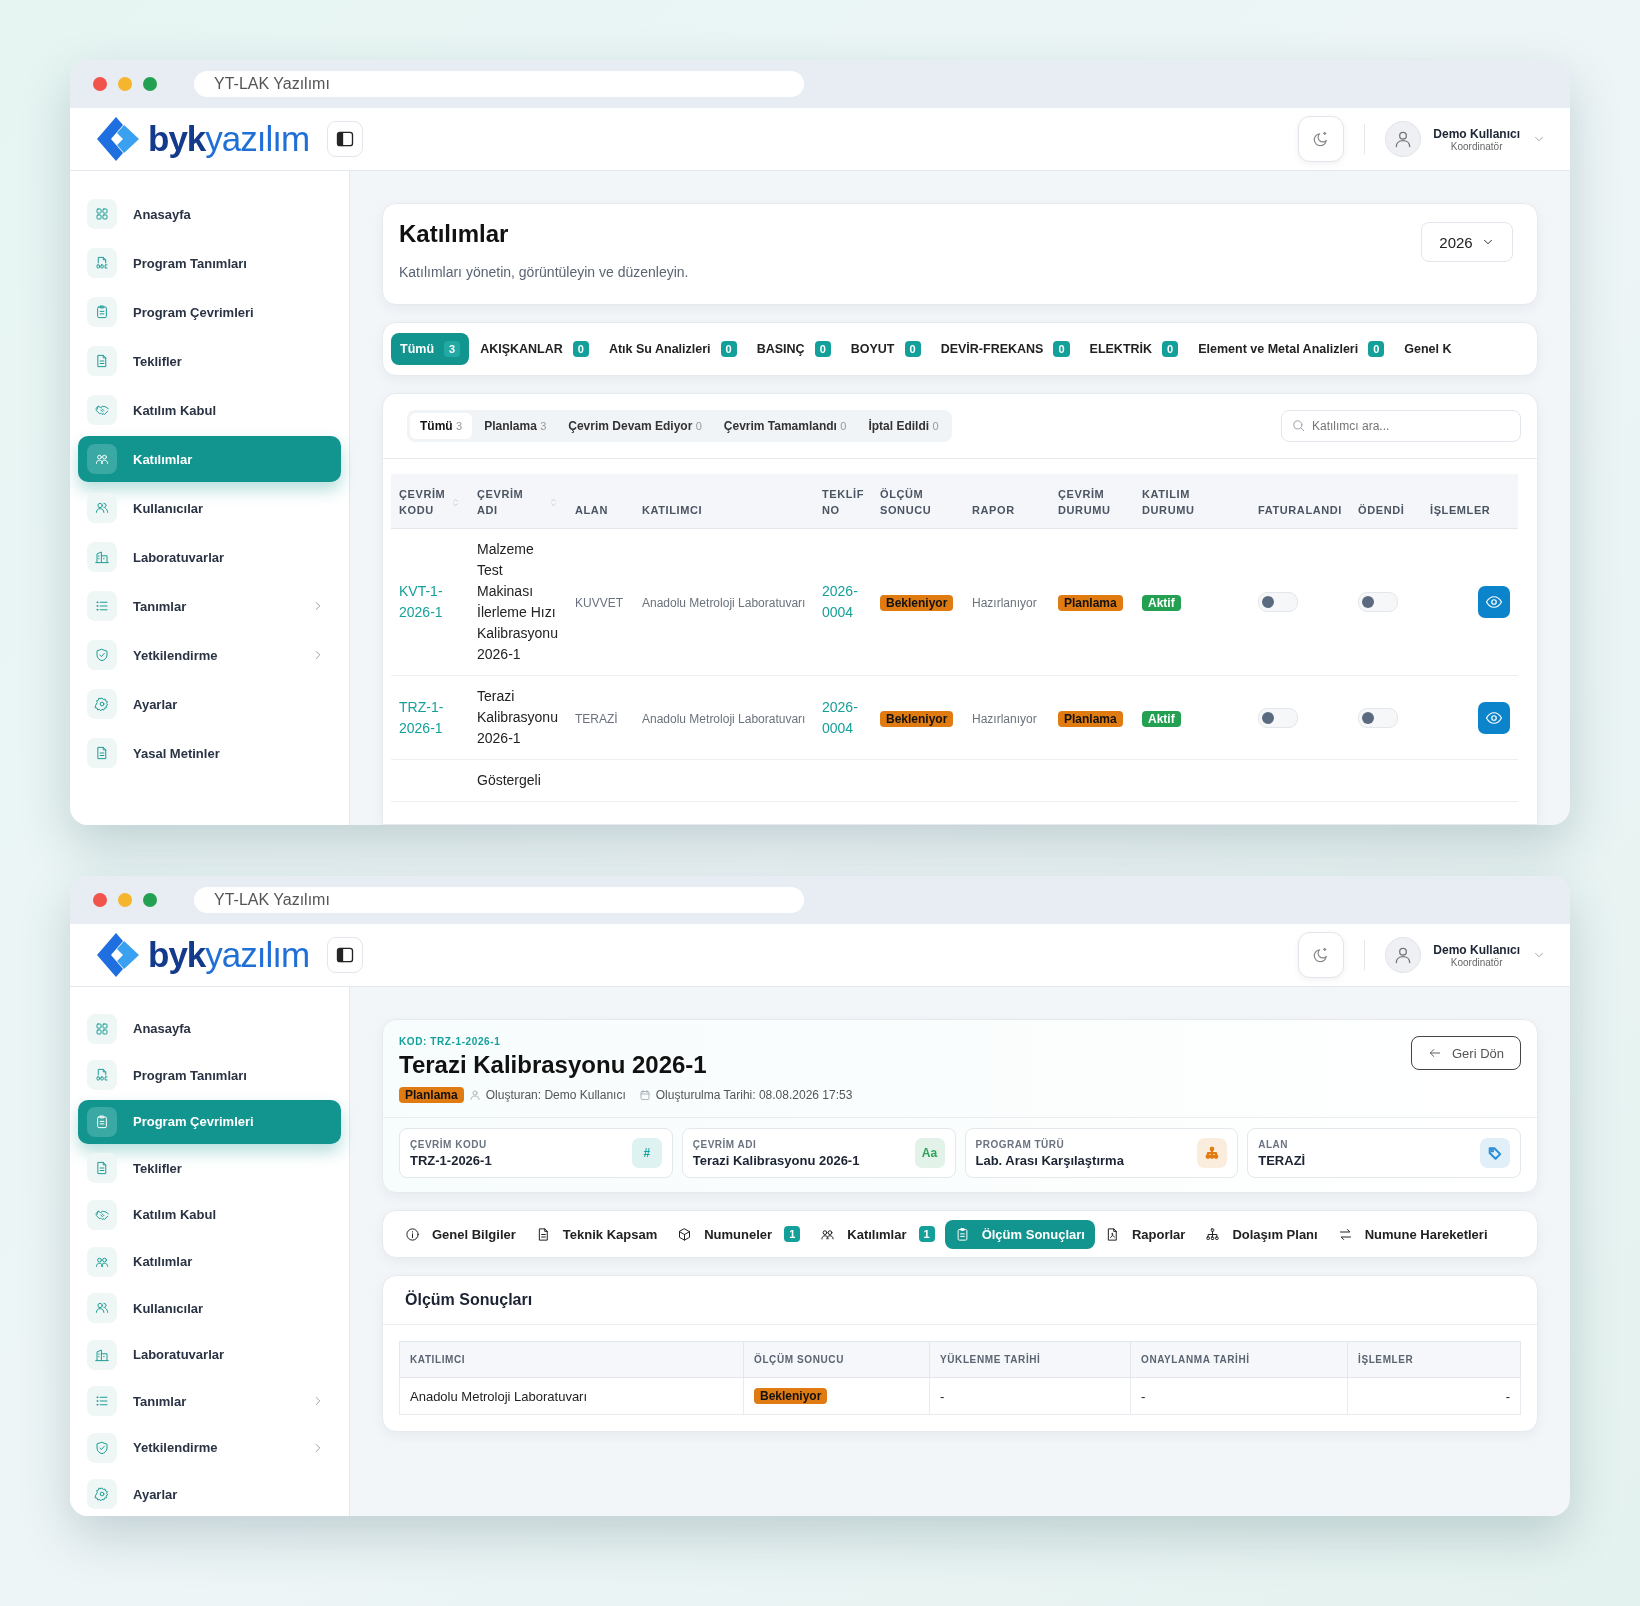  I want to click on tab: Dolaşım Planı, so click(1261, 1234).